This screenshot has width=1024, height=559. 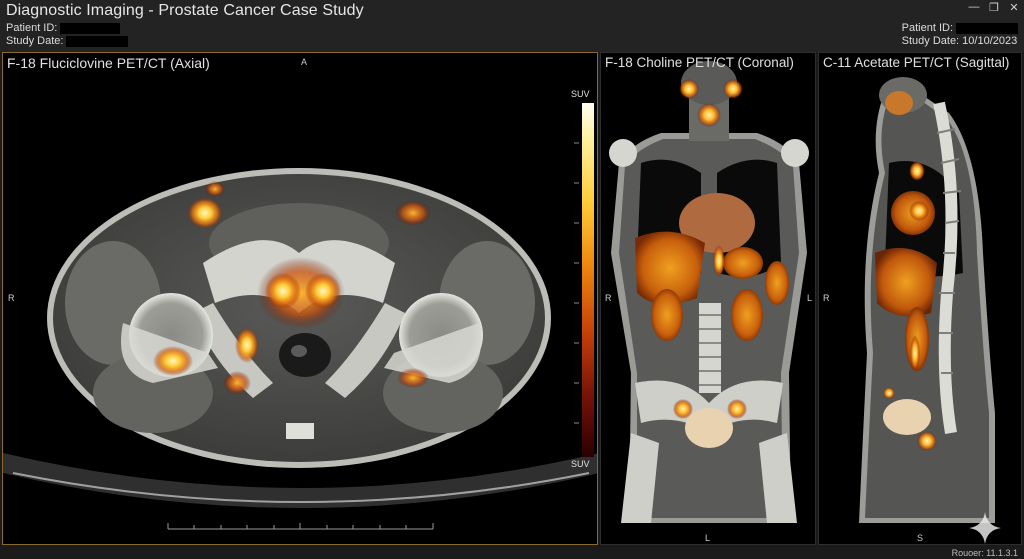 What do you see at coordinates (826, 298) in the screenshot?
I see `sagittal-orient-left: R` at bounding box center [826, 298].